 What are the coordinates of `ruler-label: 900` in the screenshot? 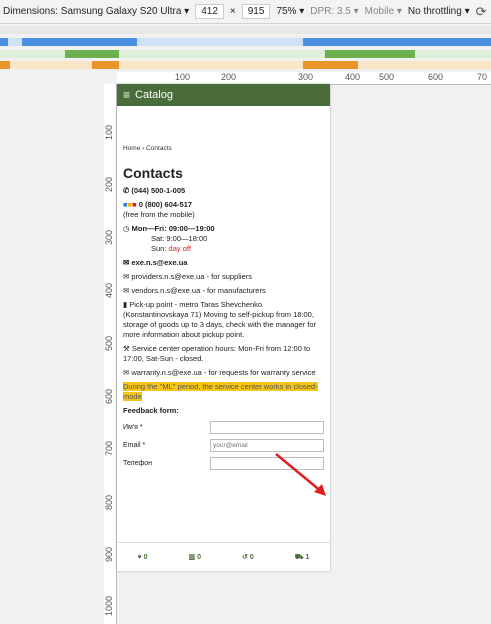 It's located at (109, 554).